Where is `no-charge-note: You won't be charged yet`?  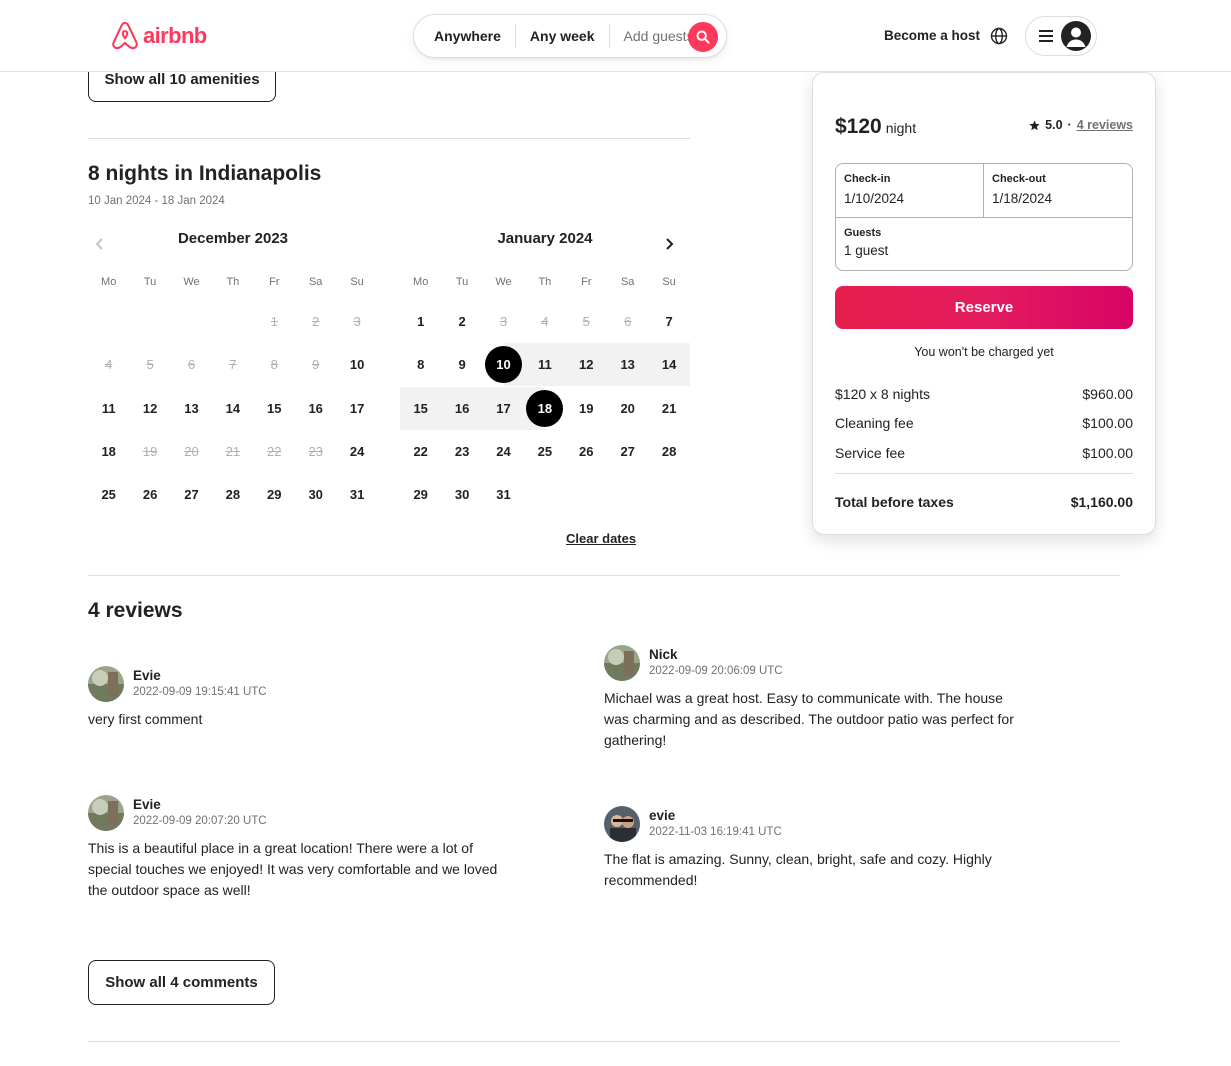
no-charge-note: You won't be charged yet is located at coordinates (984, 352).